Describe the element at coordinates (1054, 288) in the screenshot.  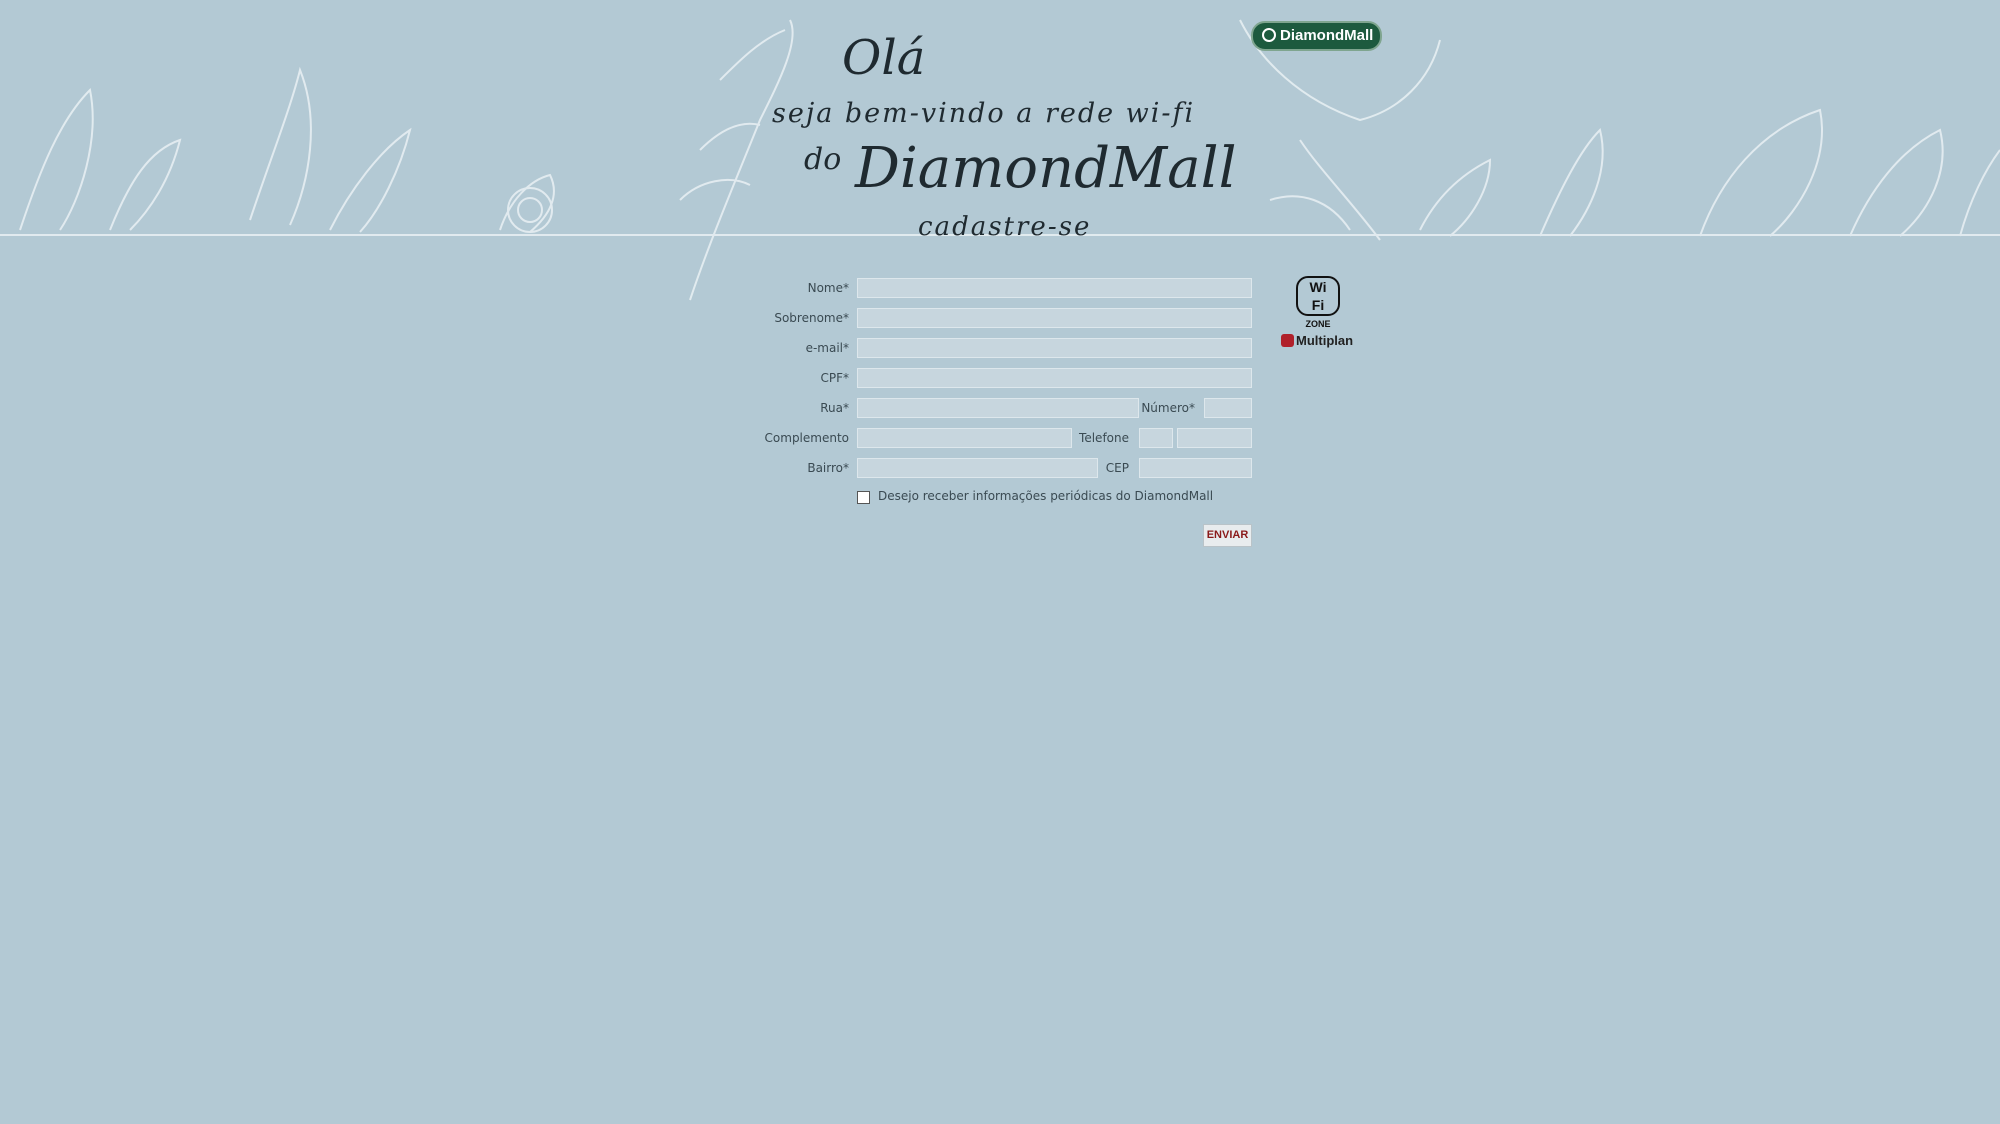
I see `nome-input` at that location.